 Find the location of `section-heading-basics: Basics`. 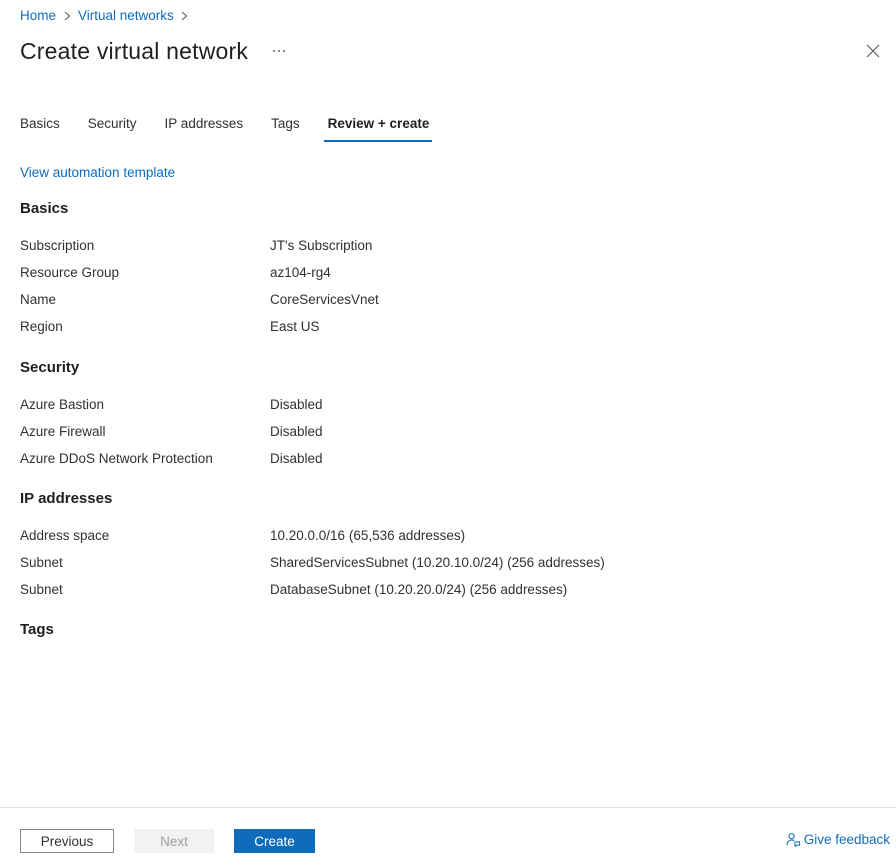

section-heading-basics: Basics is located at coordinates (44, 208).